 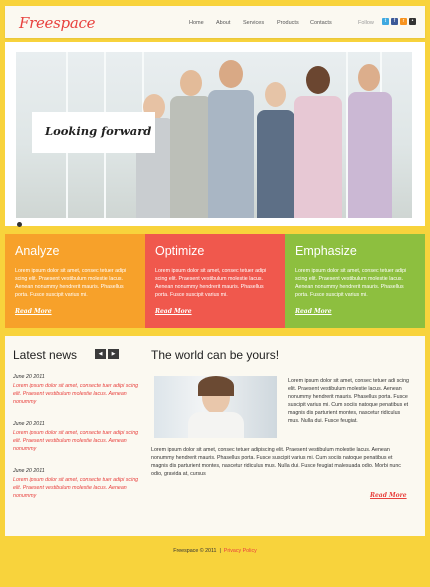 What do you see at coordinates (45, 355) in the screenshot?
I see `latest-news-title: Latest news` at bounding box center [45, 355].